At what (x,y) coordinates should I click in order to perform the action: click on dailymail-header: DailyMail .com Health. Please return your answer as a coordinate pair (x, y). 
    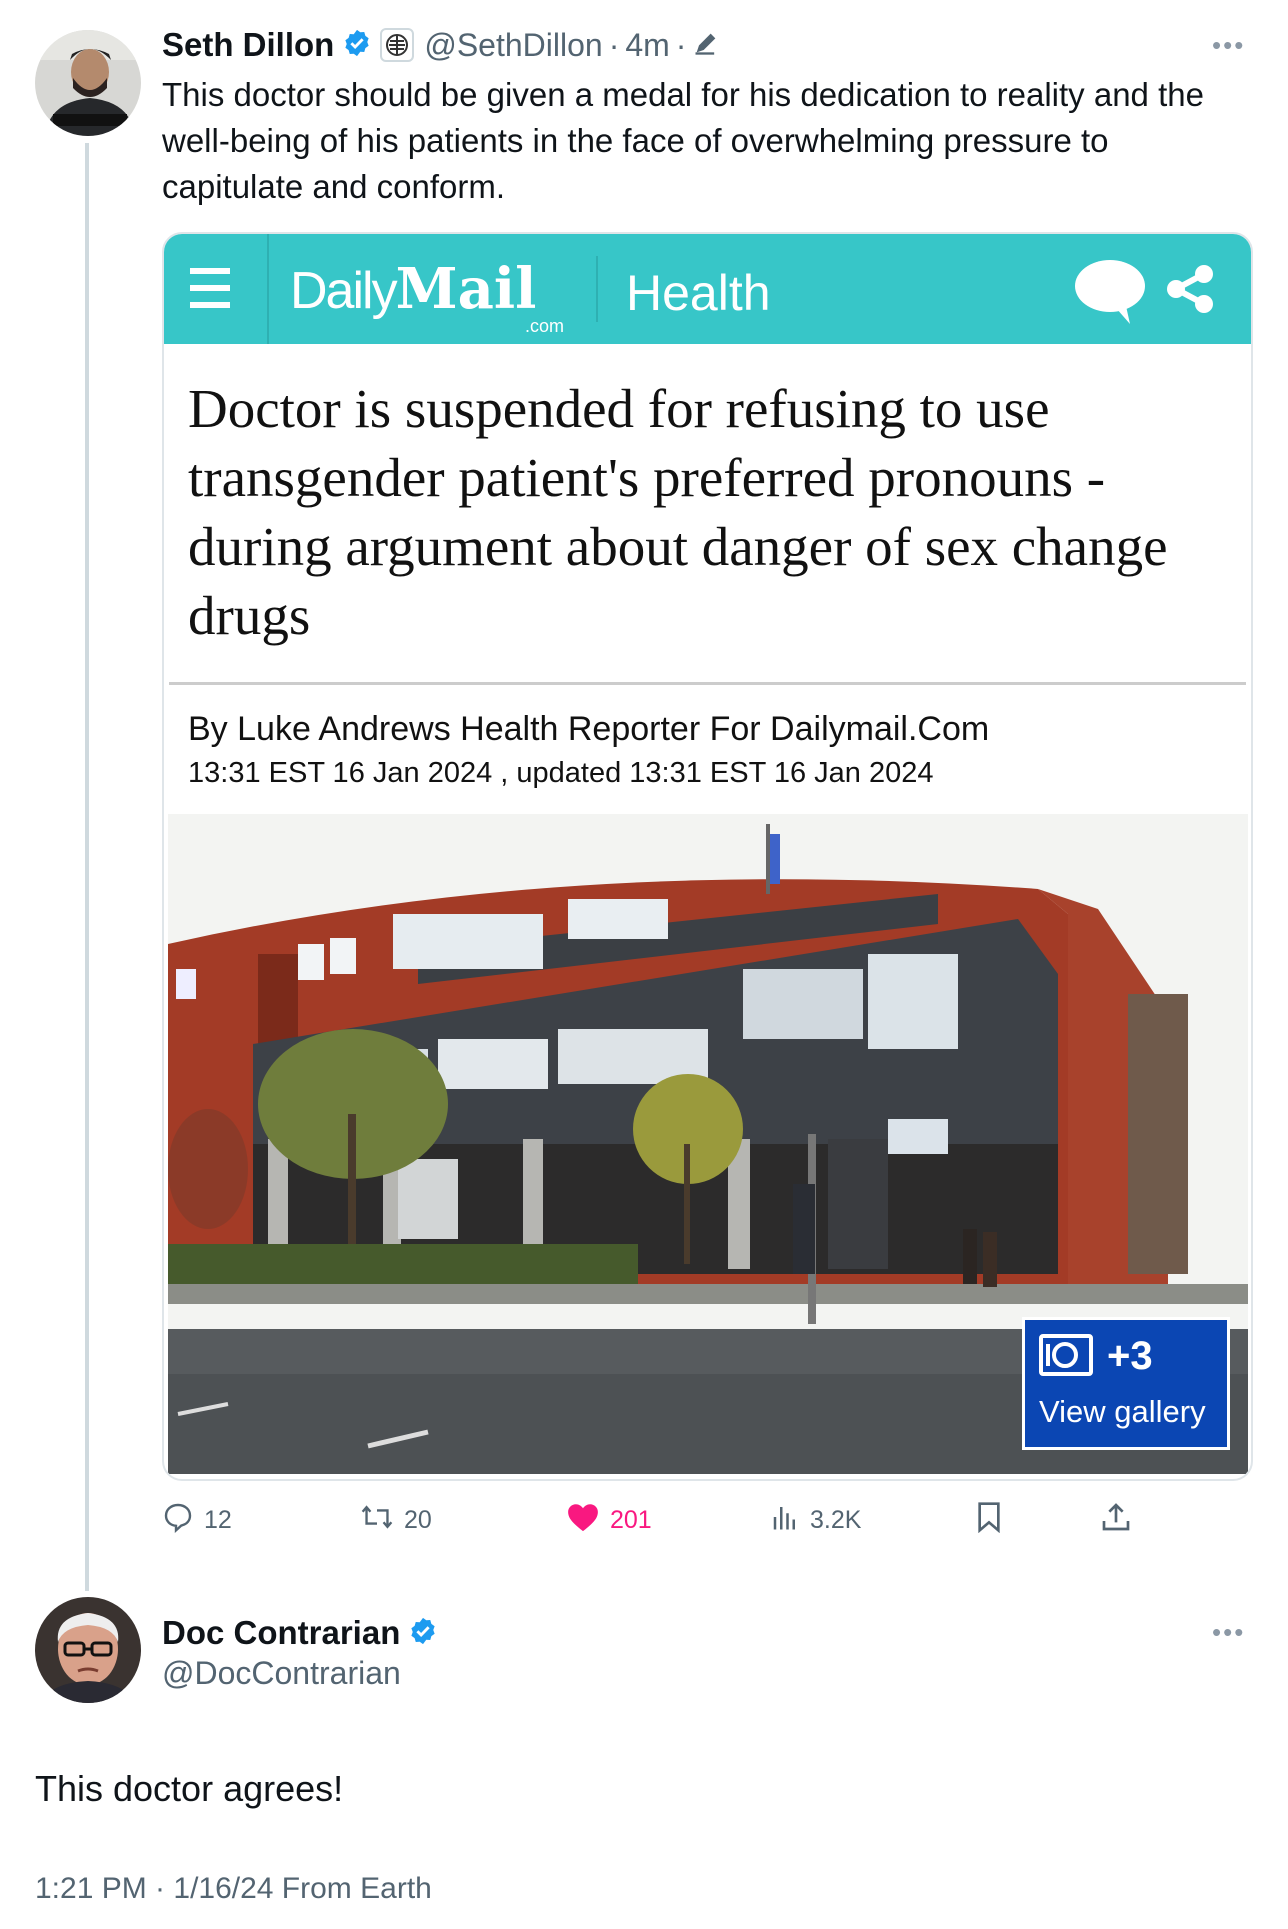
    Looking at the image, I should click on (707, 289).